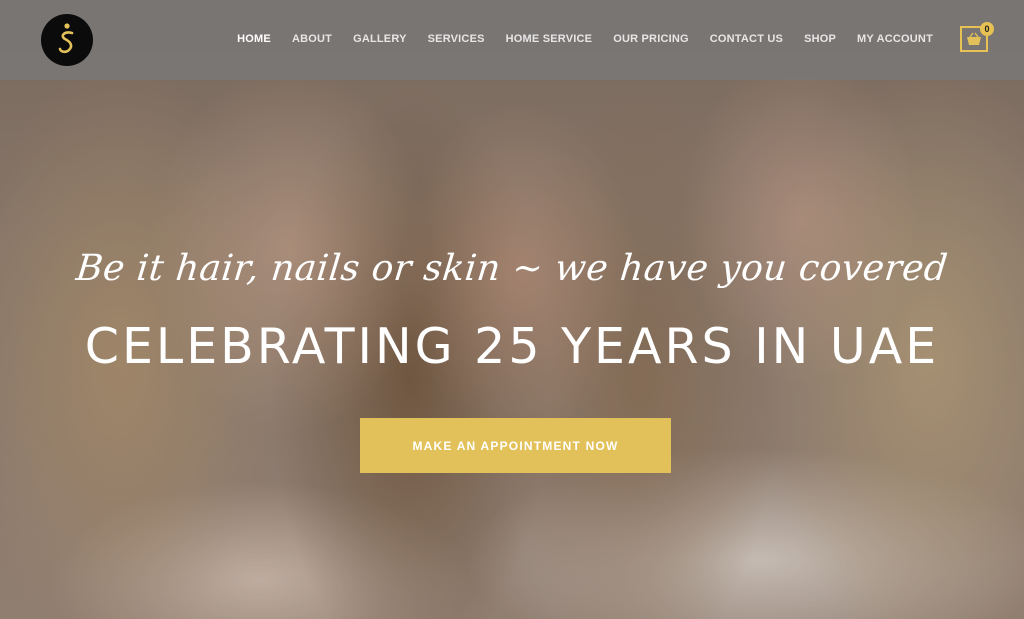 This screenshot has width=1024, height=619. What do you see at coordinates (254, 39) in the screenshot?
I see `nav-home: HOME` at bounding box center [254, 39].